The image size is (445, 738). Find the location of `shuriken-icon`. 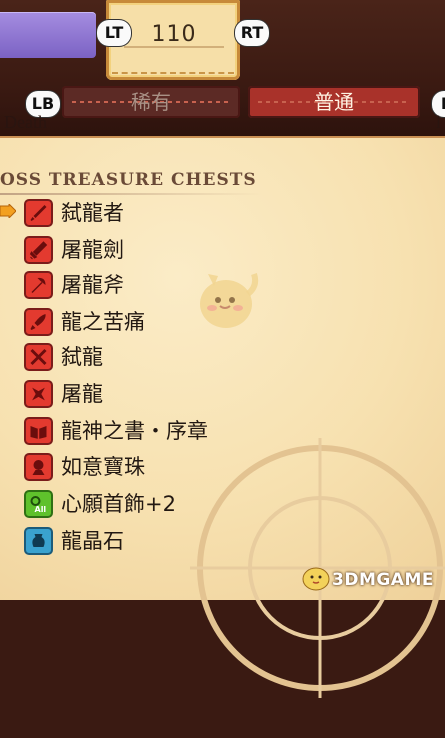

shuriken-icon is located at coordinates (38, 394).